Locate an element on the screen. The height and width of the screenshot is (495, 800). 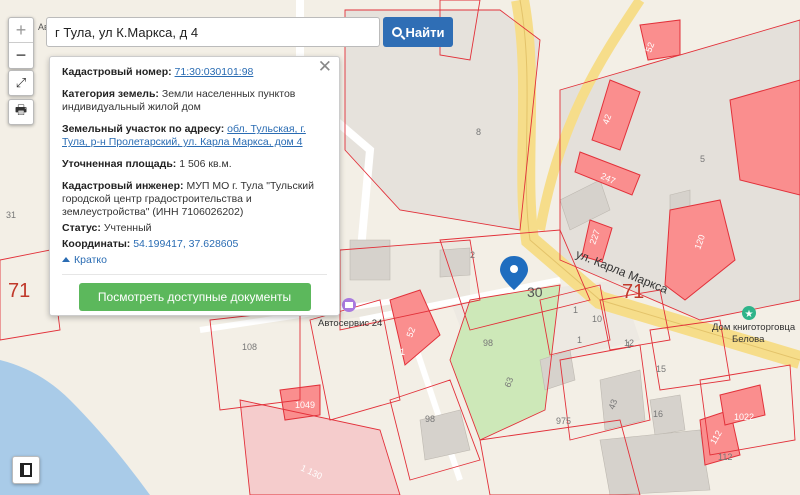
zoom-control: + − is located at coordinates (21, 43).